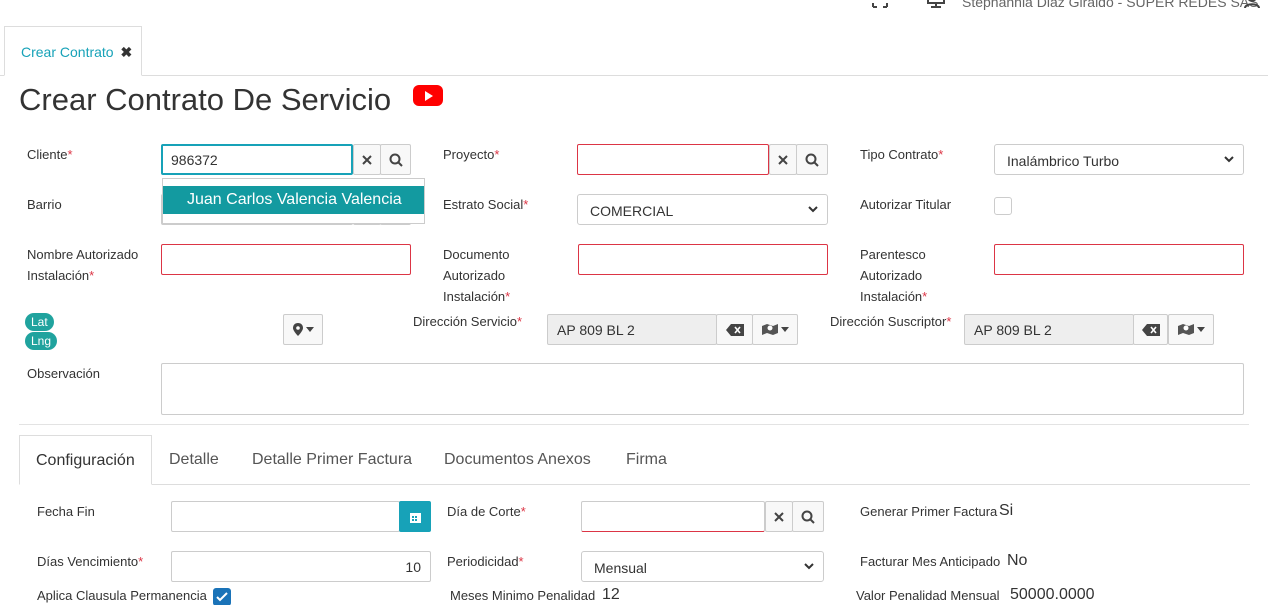 The image size is (1275, 605). Describe the element at coordinates (257, 159) in the screenshot. I see `cliente-input` at that location.